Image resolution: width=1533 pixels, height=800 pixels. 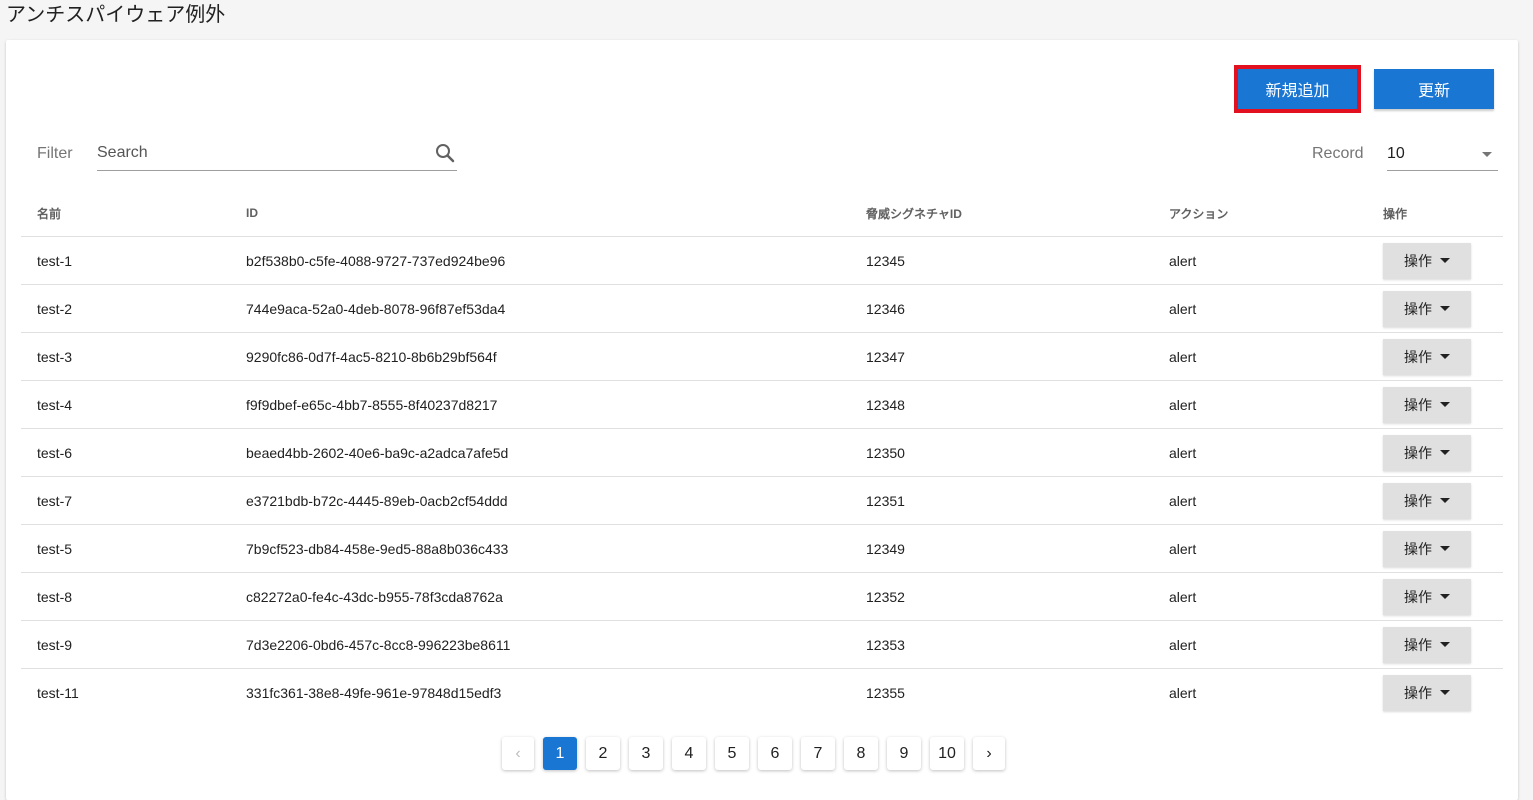 What do you see at coordinates (540, 404) in the screenshot?
I see `cell-id: f9f9dbef-e65c-4bb7-8555-8f40237d8217` at bounding box center [540, 404].